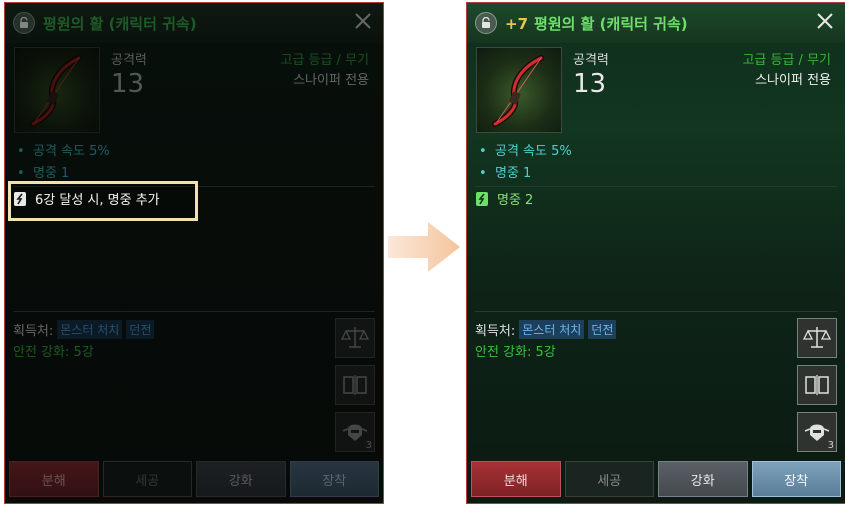 This screenshot has height=508, width=845. What do you see at coordinates (86, 198) in the screenshot?
I see `enhance-bonus-highlighted: 6강 달성 시, 명중 추가` at bounding box center [86, 198].